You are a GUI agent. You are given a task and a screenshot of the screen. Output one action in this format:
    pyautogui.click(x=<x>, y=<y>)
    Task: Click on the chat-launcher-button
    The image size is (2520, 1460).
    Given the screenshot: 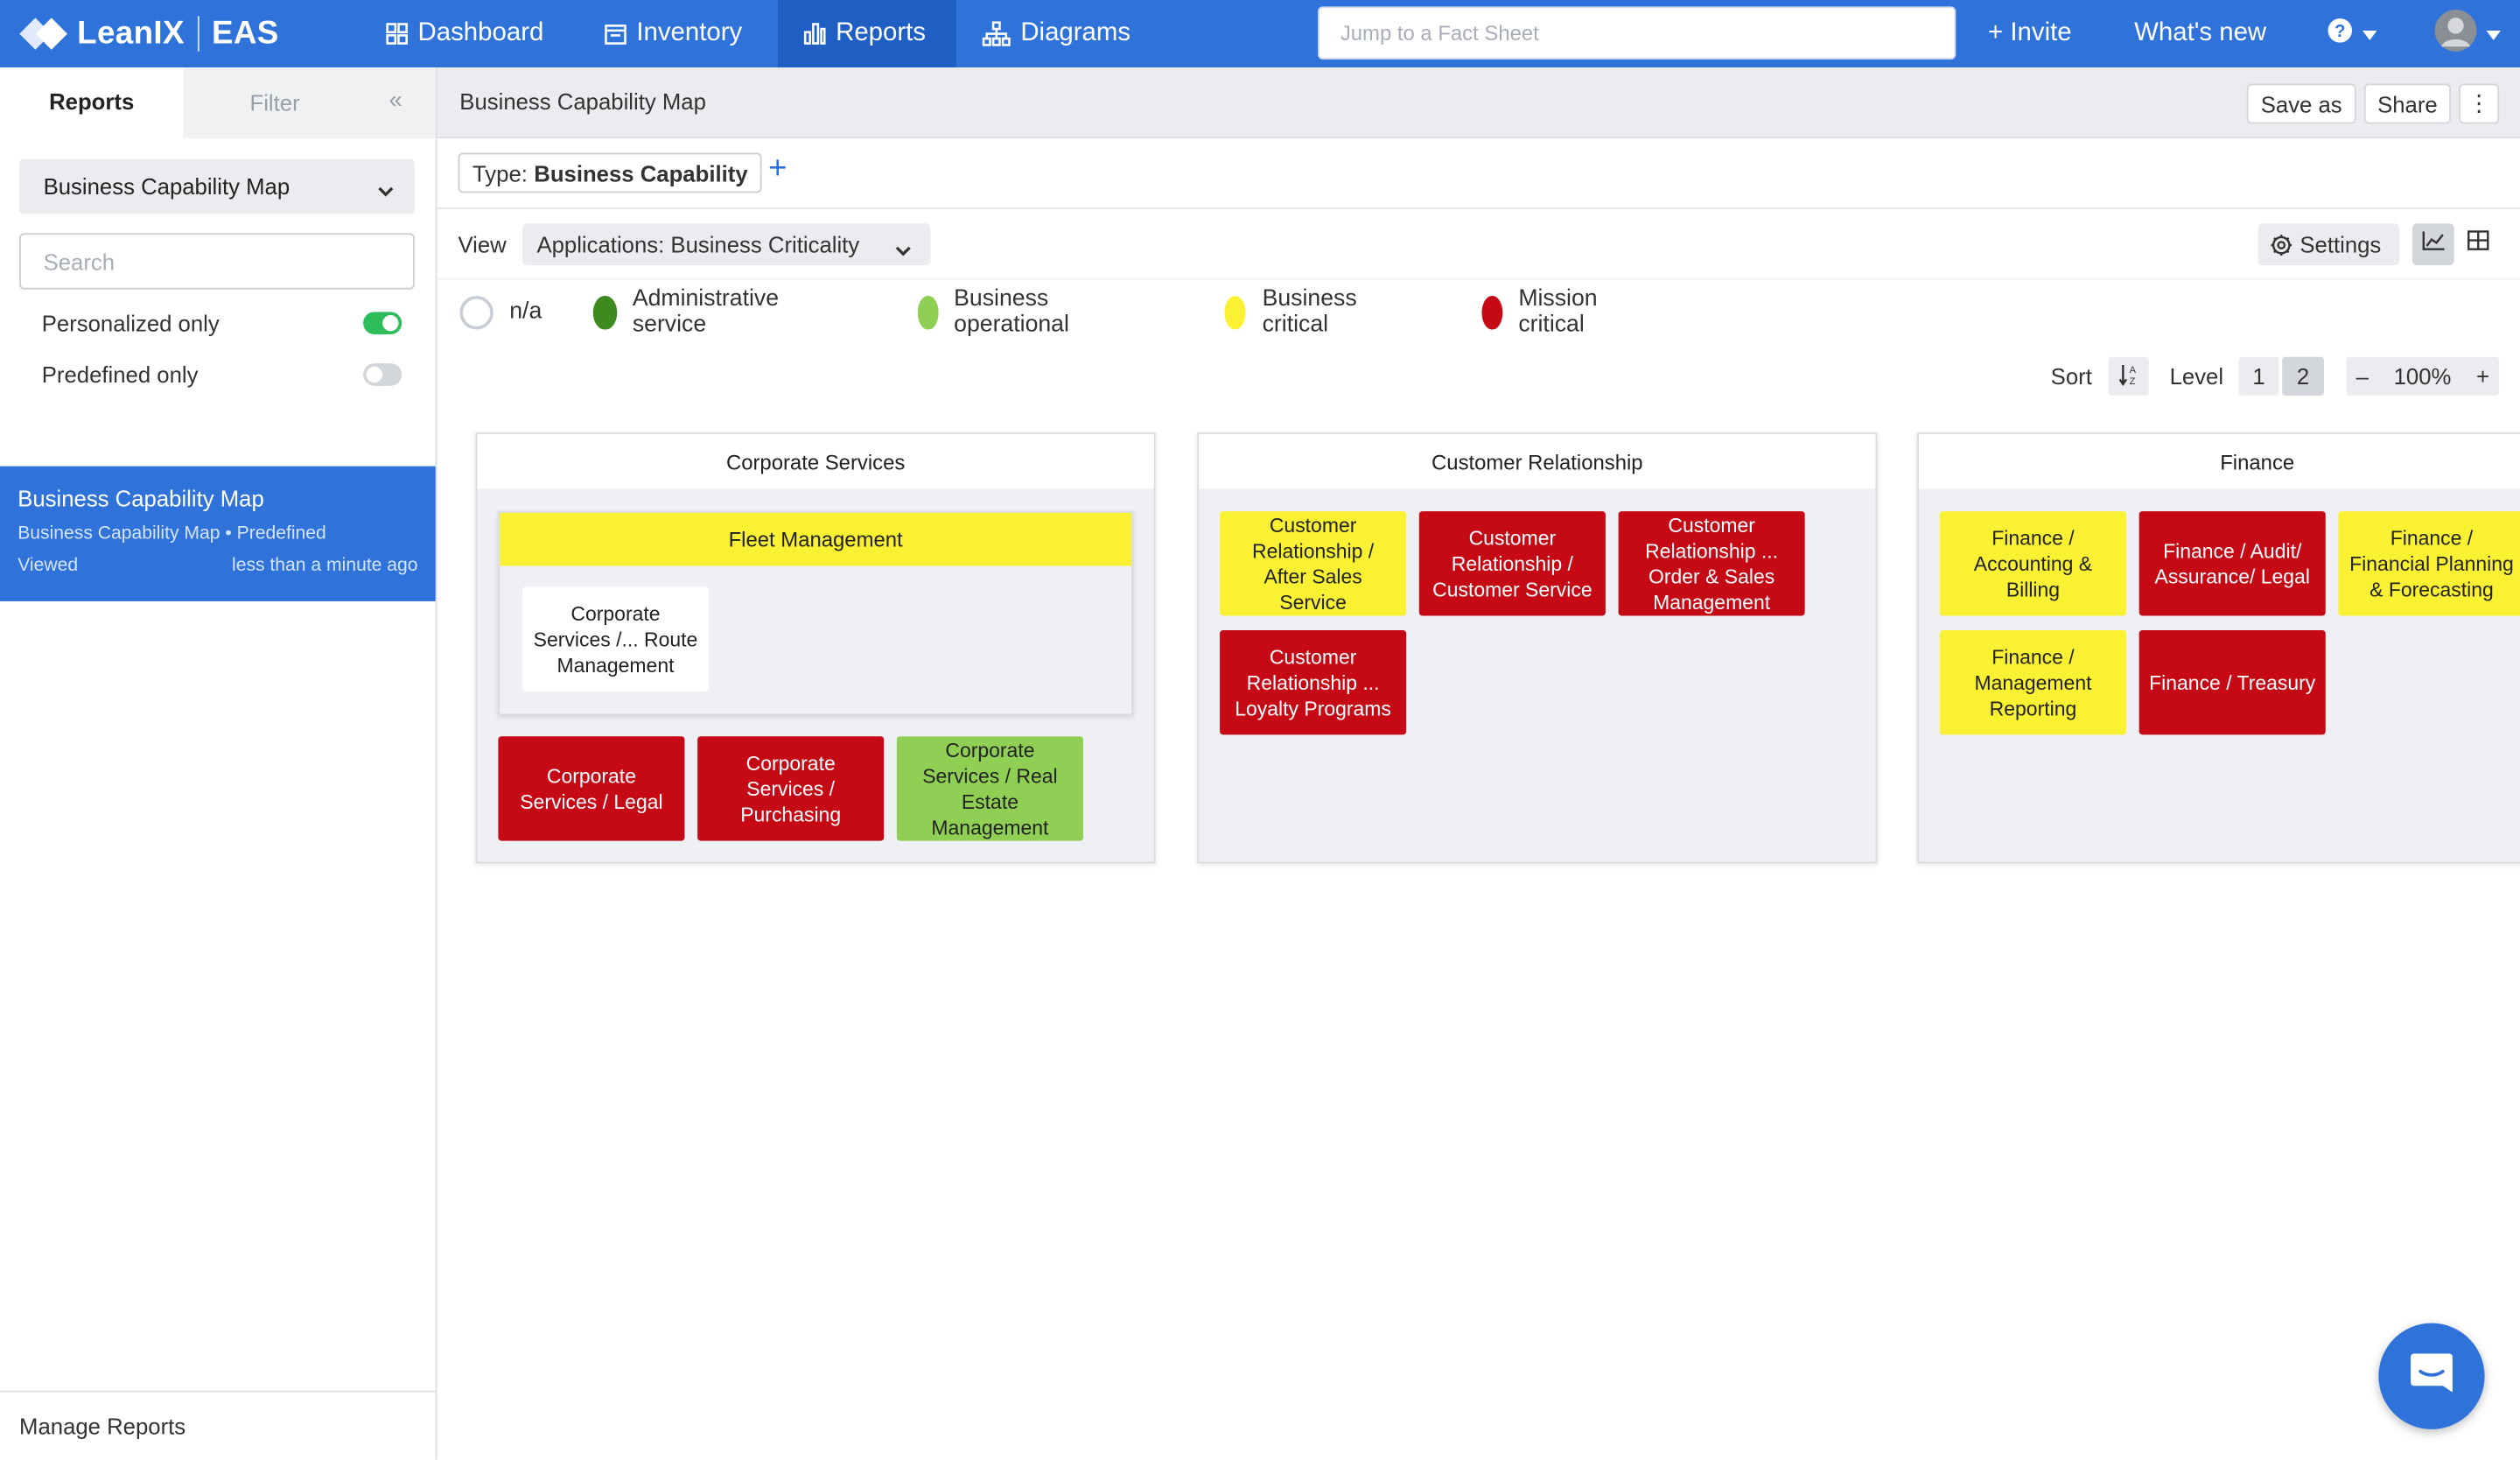 What is the action you would take?
    pyautogui.click(x=2431, y=1376)
    